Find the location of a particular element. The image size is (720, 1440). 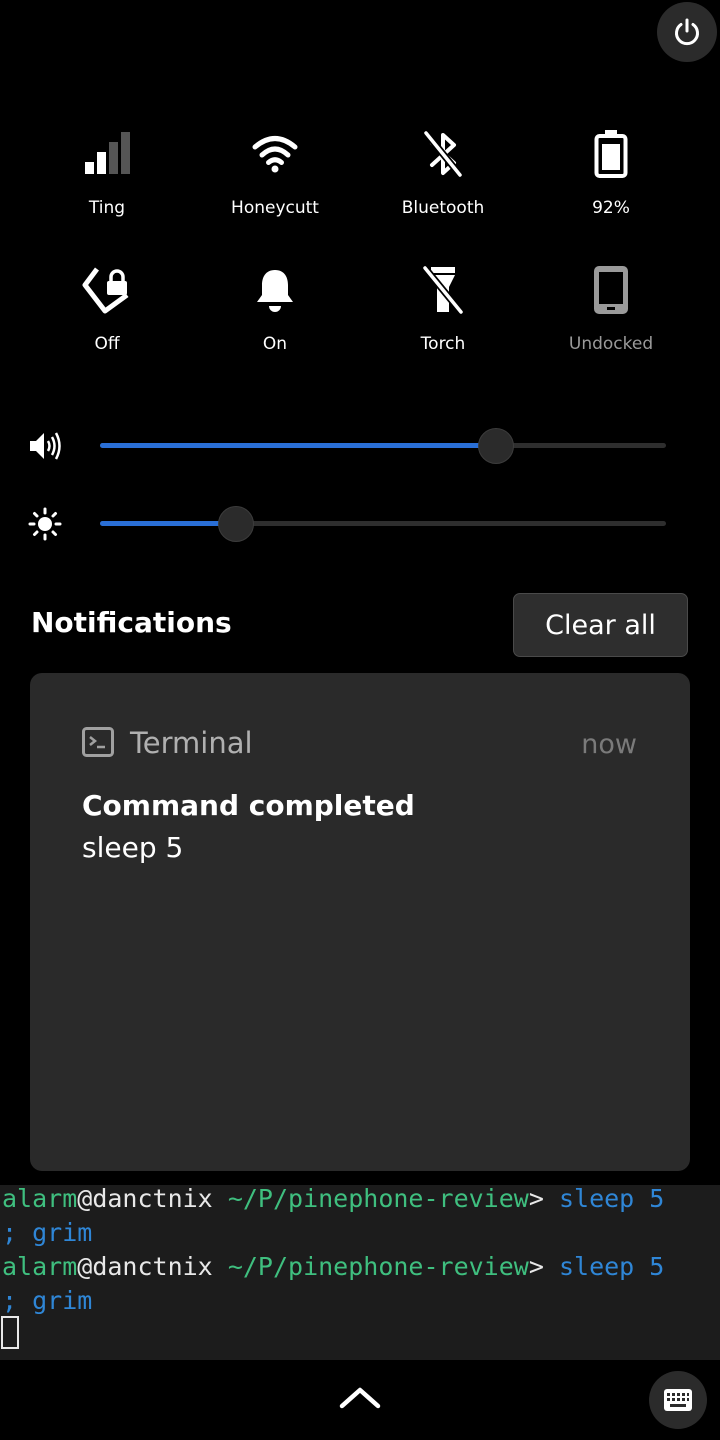

quick-setting-notifications: On is located at coordinates (275, 324).